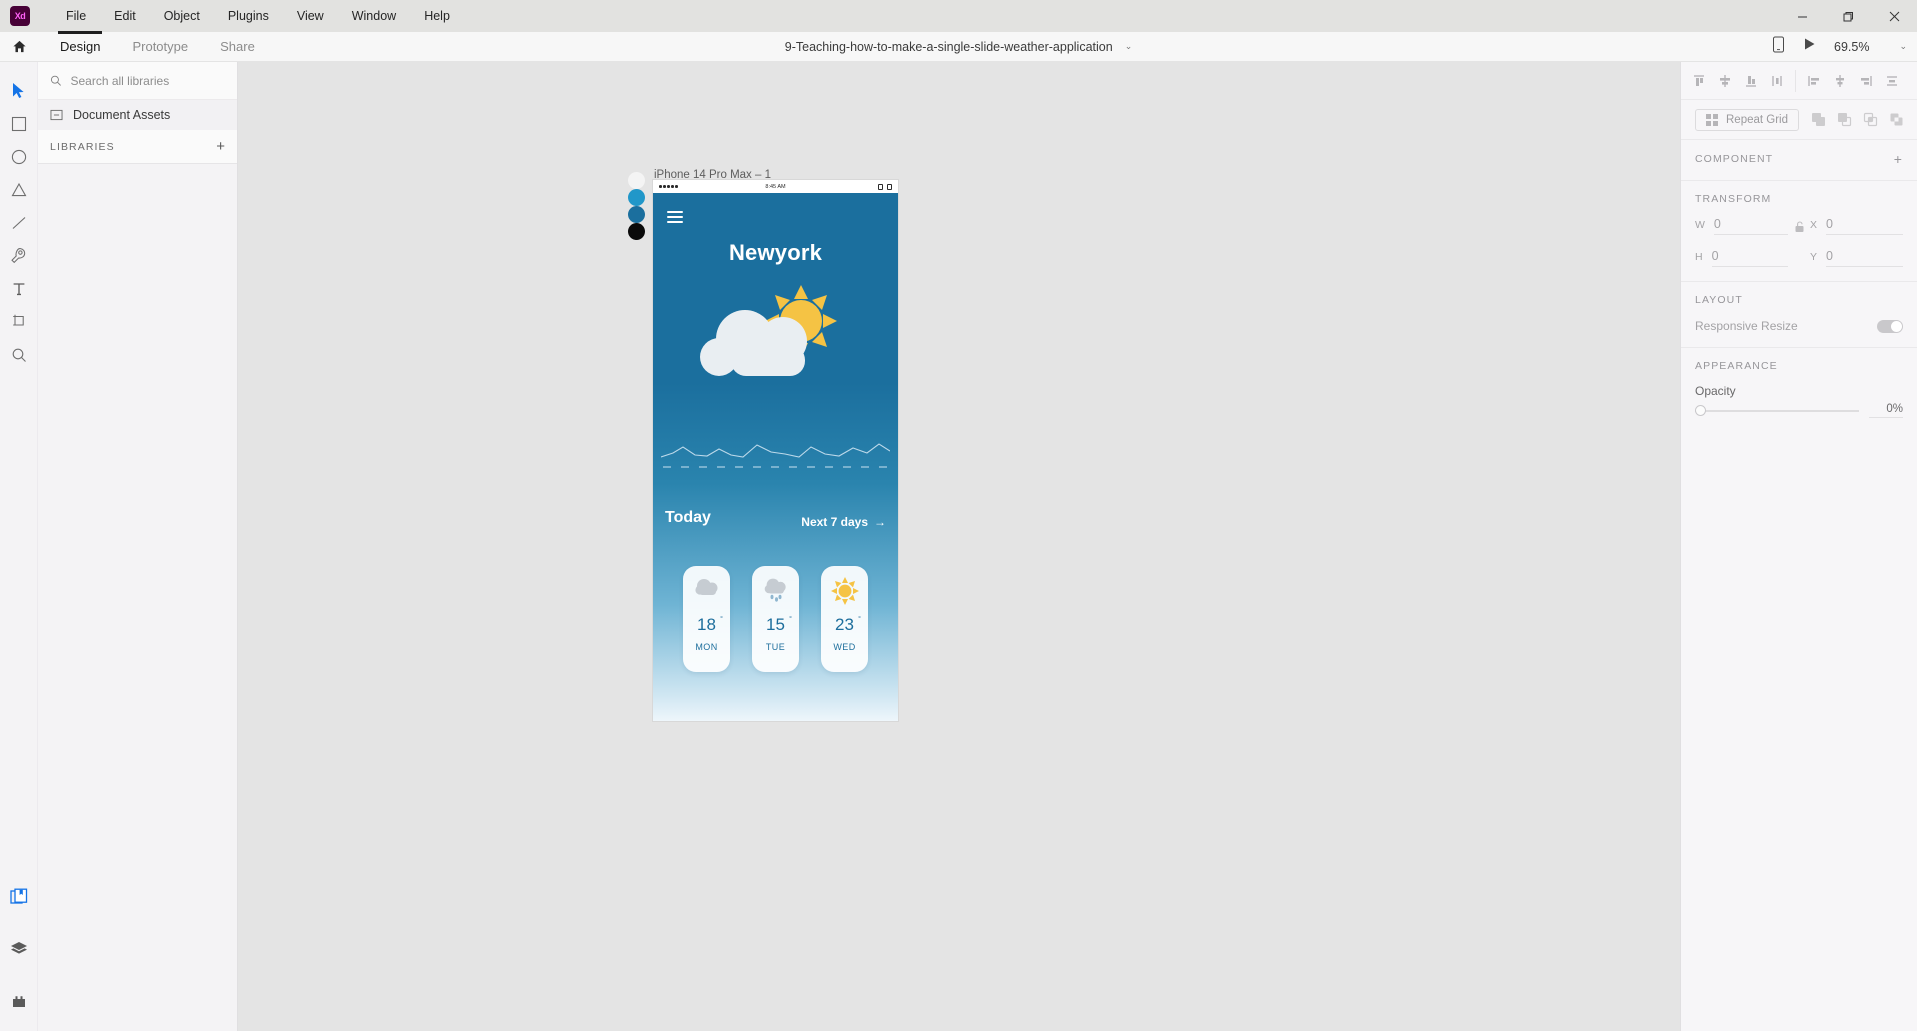 Image resolution: width=1917 pixels, height=1031 pixels. I want to click on transform-section: TRANSFORM W 0 X 0 H 0 Y 0, so click(1799, 231).